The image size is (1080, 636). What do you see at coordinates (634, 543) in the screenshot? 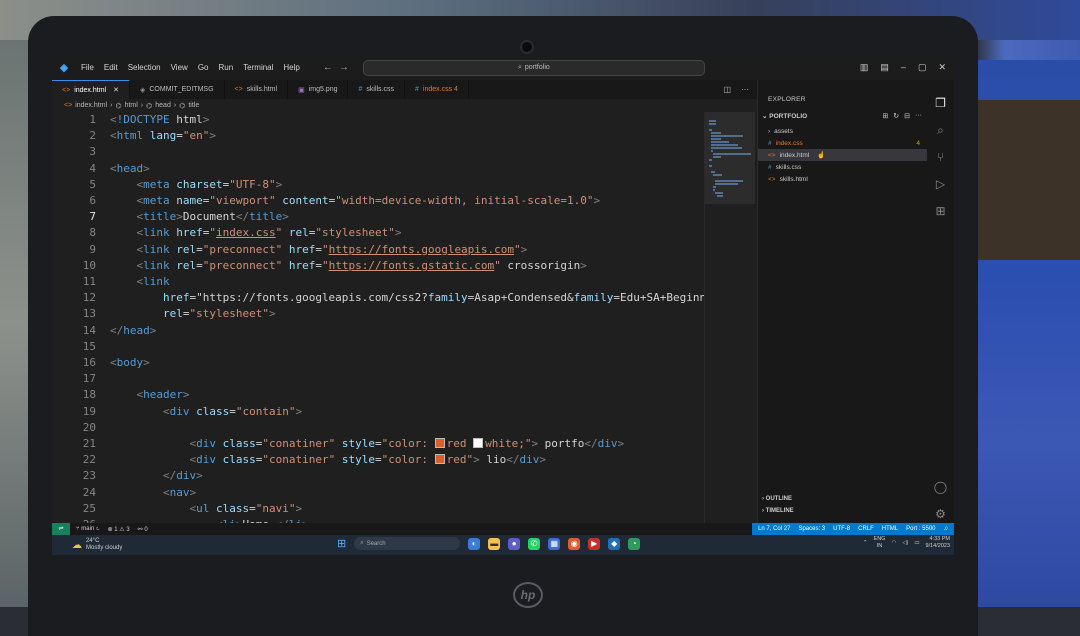
I see `edge-icon: ◔` at bounding box center [634, 543].